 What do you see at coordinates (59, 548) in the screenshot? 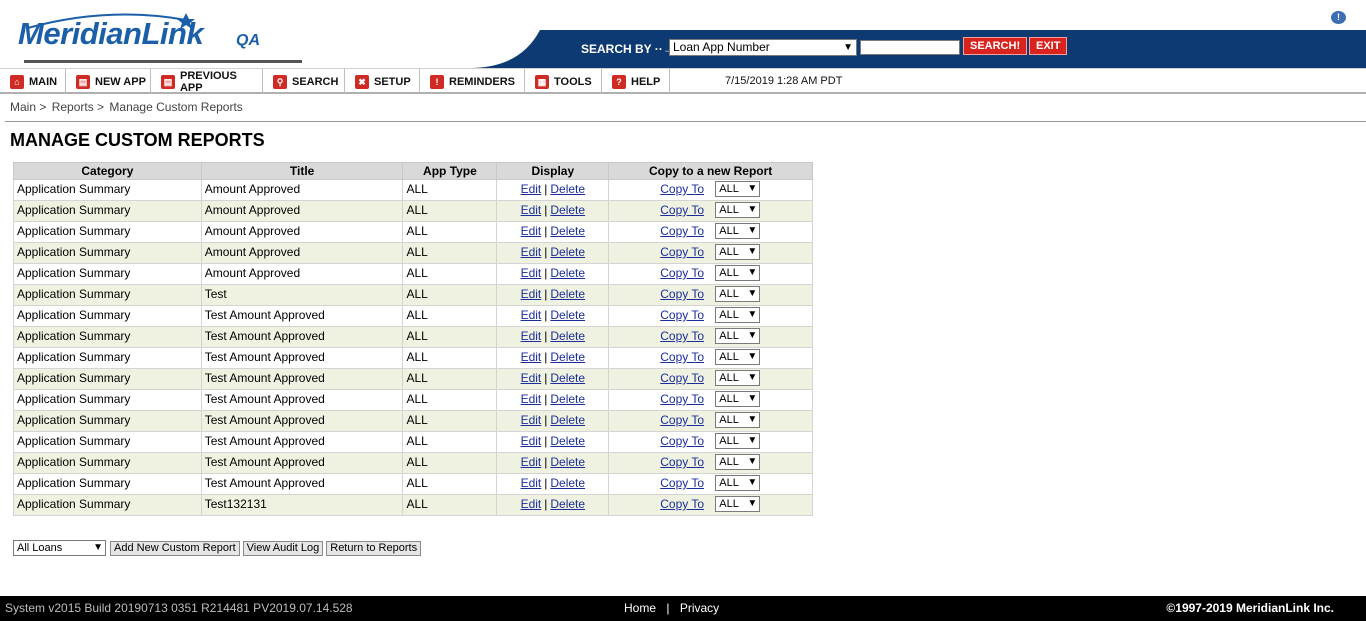
I see `loan-type-select: All Loans ▼` at bounding box center [59, 548].